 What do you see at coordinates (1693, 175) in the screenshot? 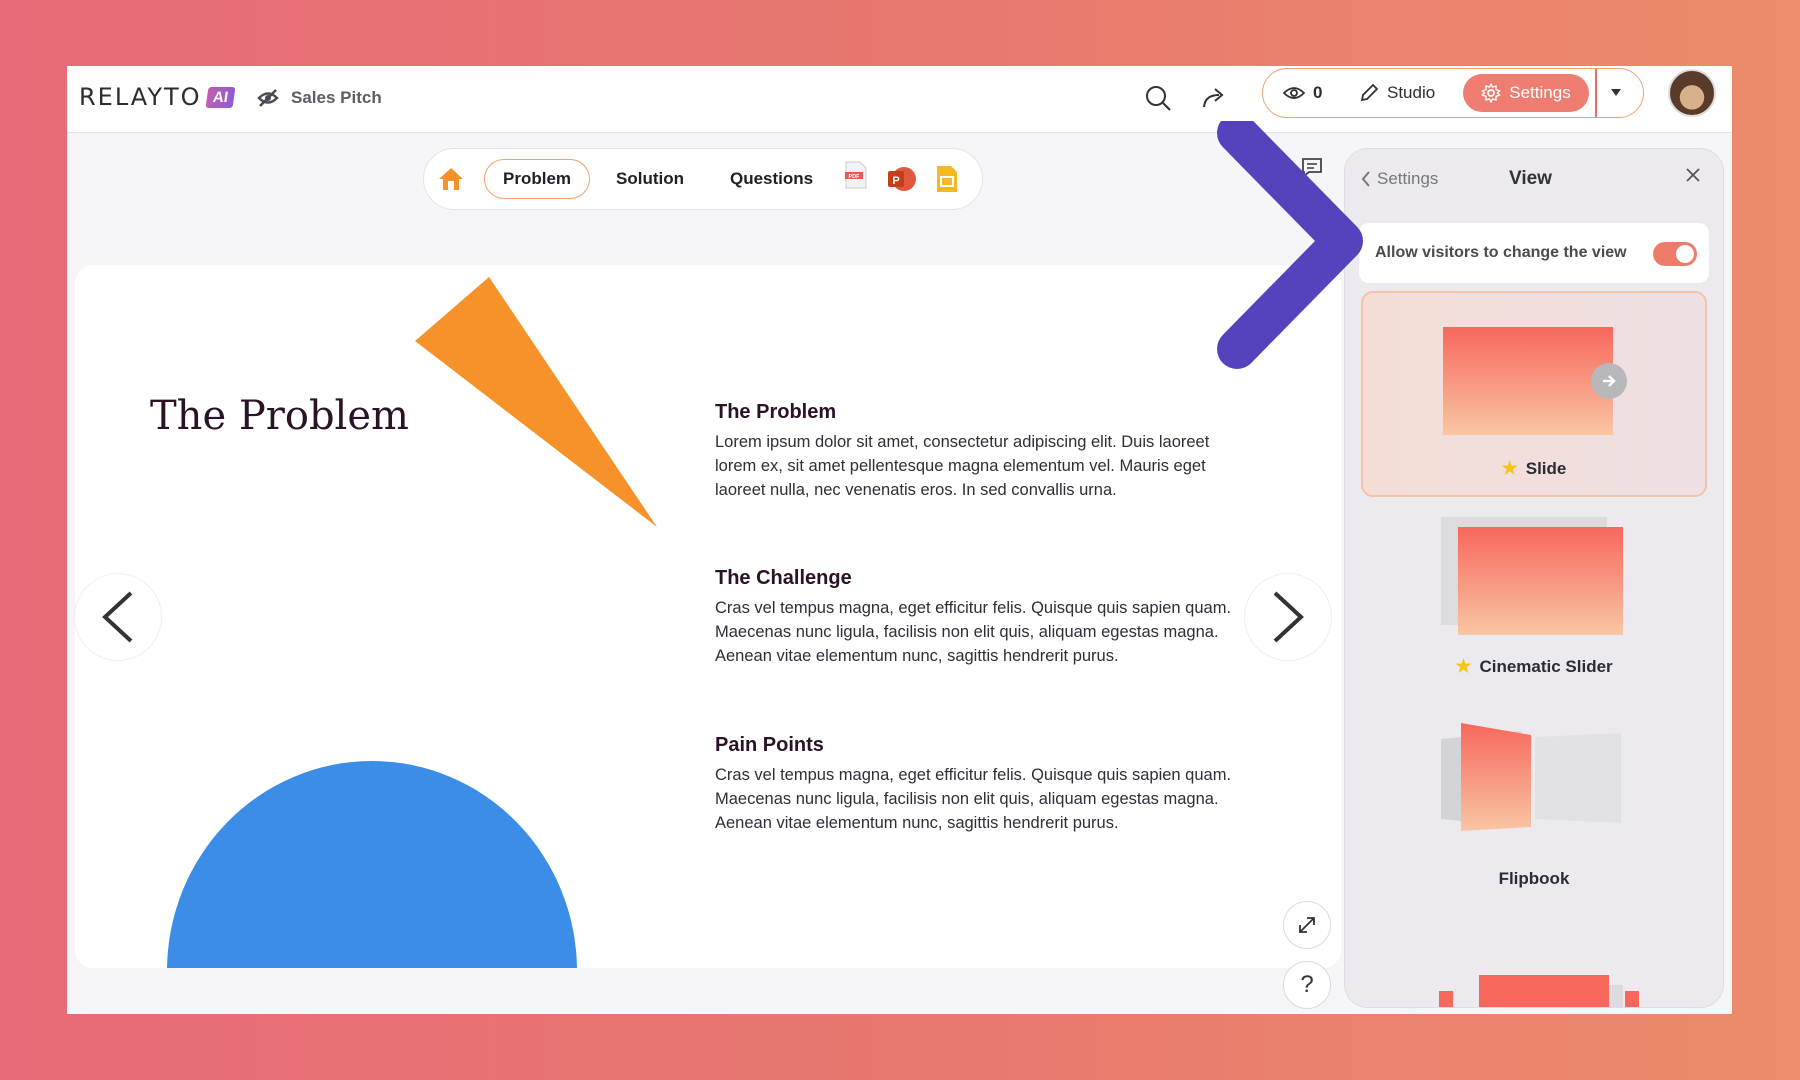
I see `close-icon` at bounding box center [1693, 175].